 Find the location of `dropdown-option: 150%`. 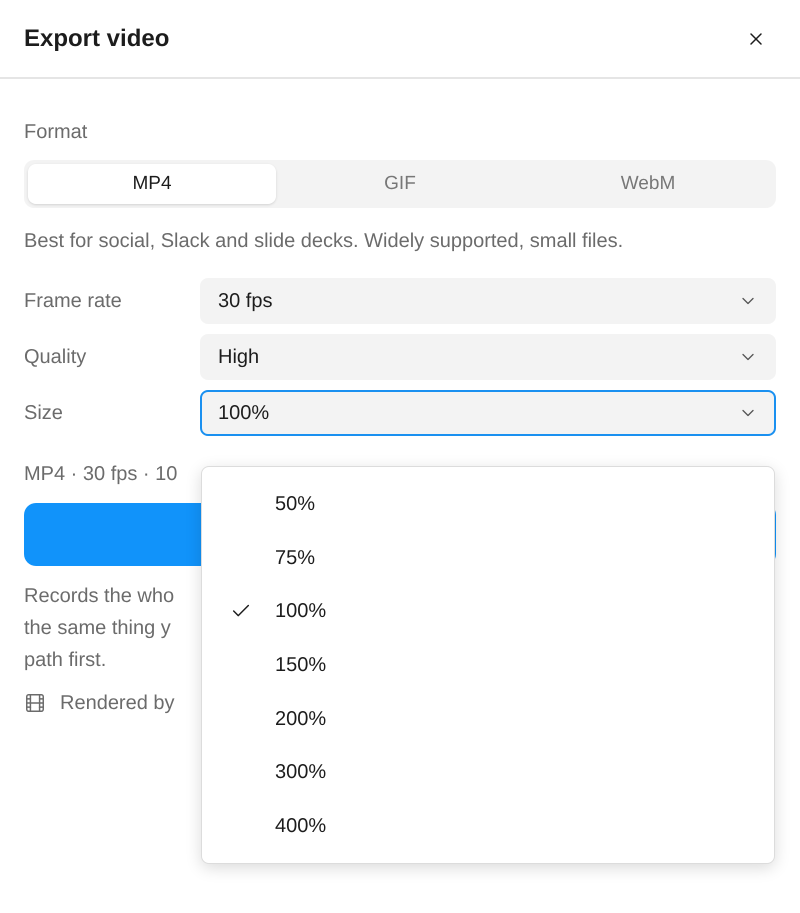

dropdown-option: 150% is located at coordinates (488, 665).